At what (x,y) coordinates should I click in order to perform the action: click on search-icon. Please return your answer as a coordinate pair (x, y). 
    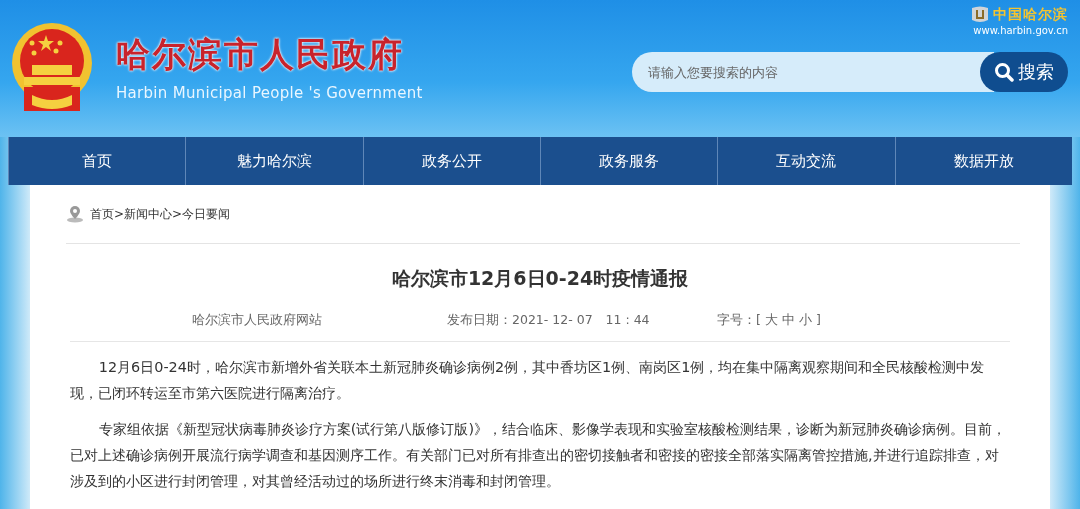
    Looking at the image, I should click on (1004, 72).